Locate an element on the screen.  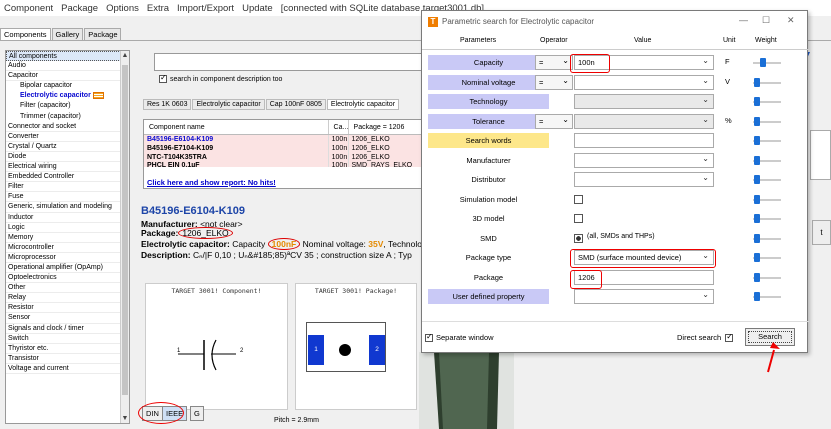
tab-components: Components is located at coordinates (25, 34).